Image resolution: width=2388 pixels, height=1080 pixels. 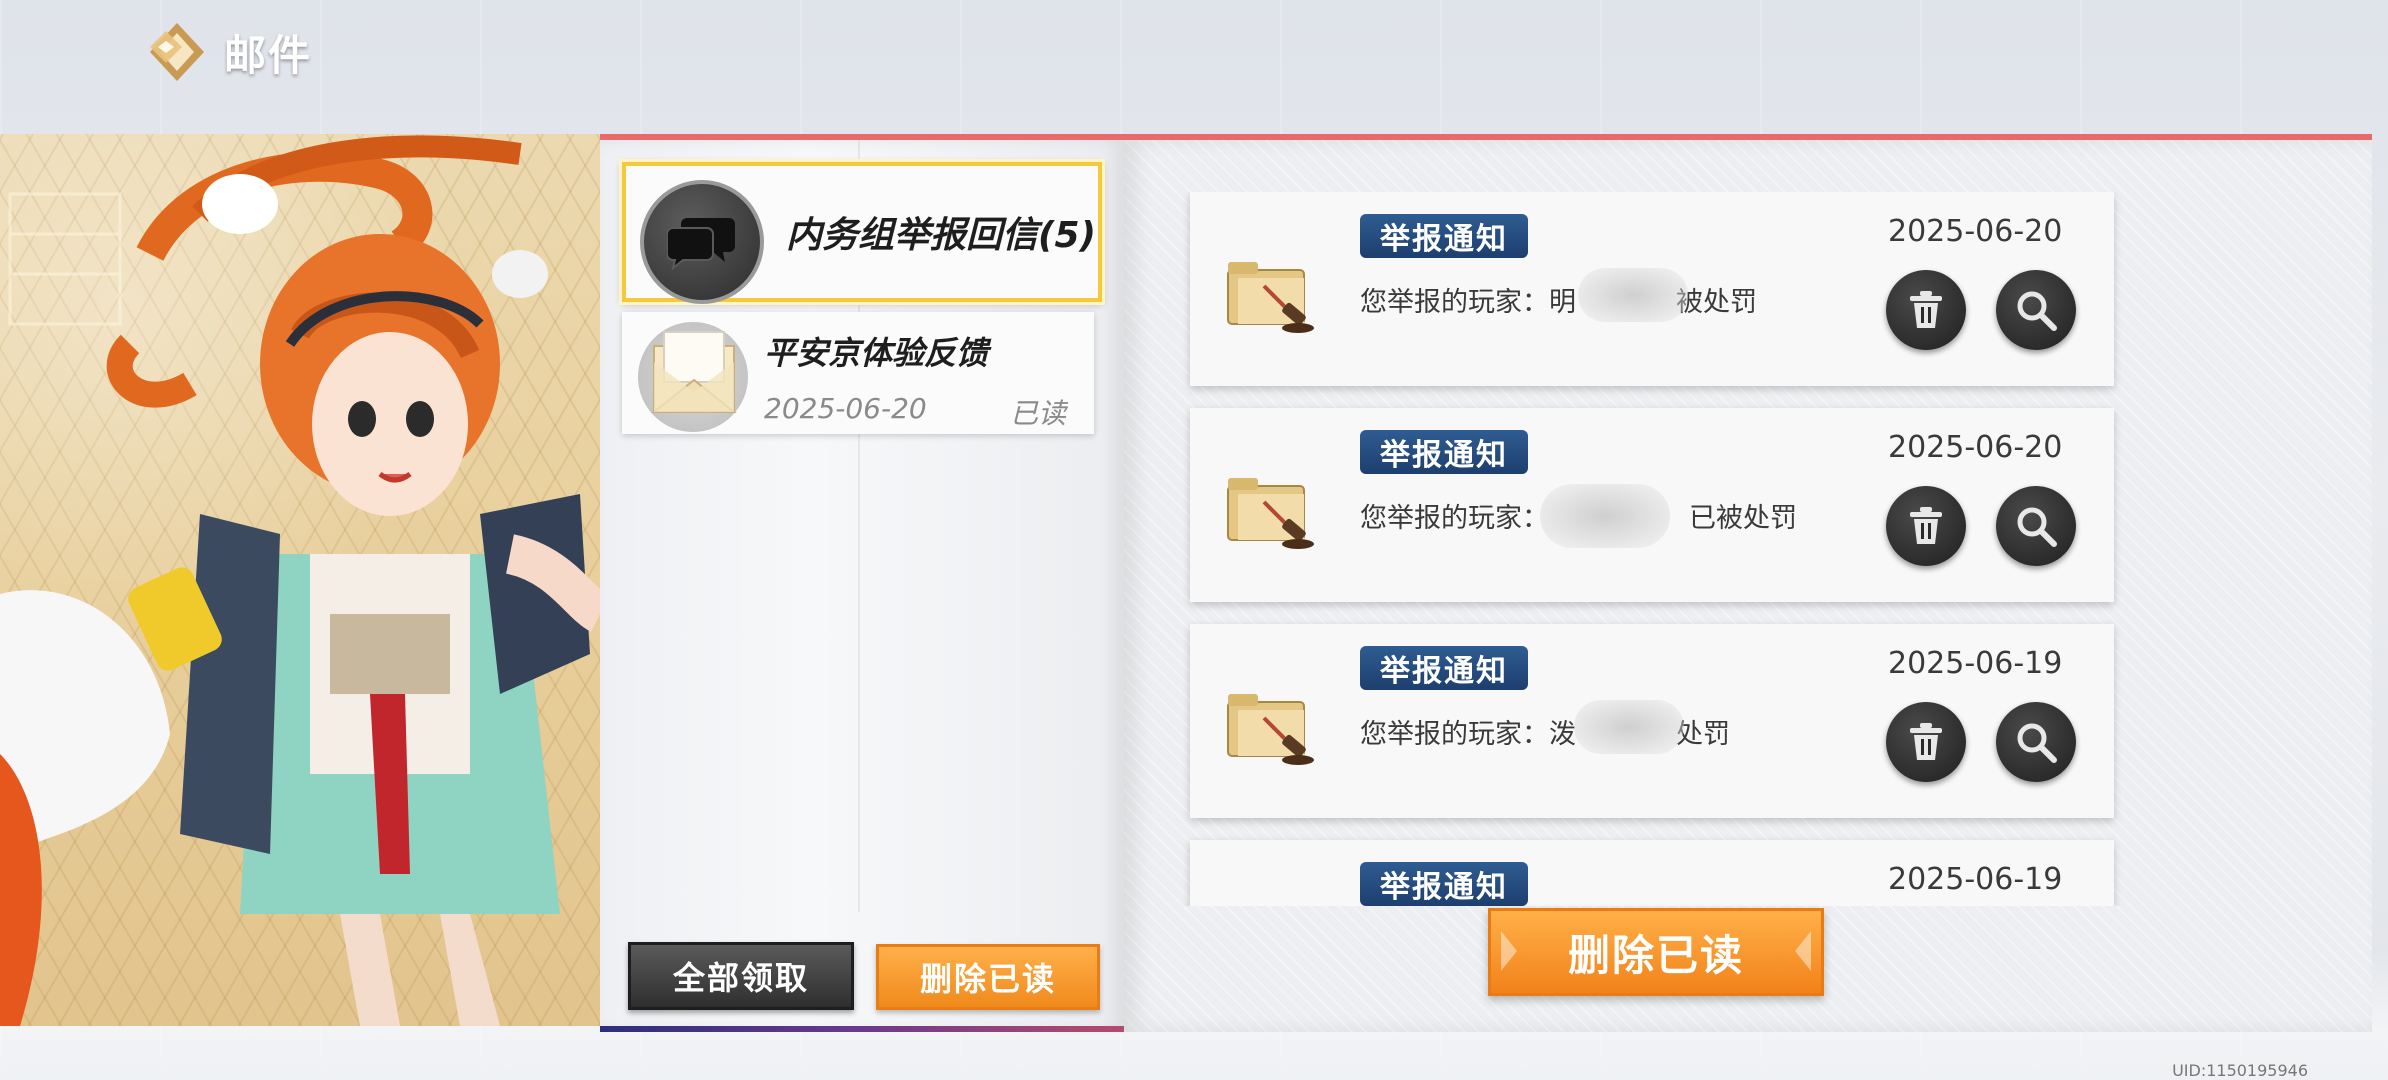 What do you see at coordinates (988, 977) in the screenshot?
I see `delete-read-list-button: 删除已读` at bounding box center [988, 977].